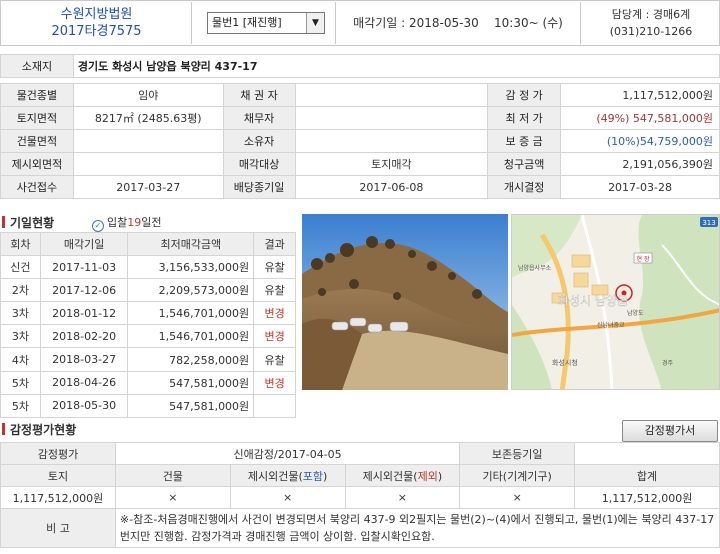  What do you see at coordinates (20, 244) in the screenshot?
I see `history-col-round: 회차` at bounding box center [20, 244].